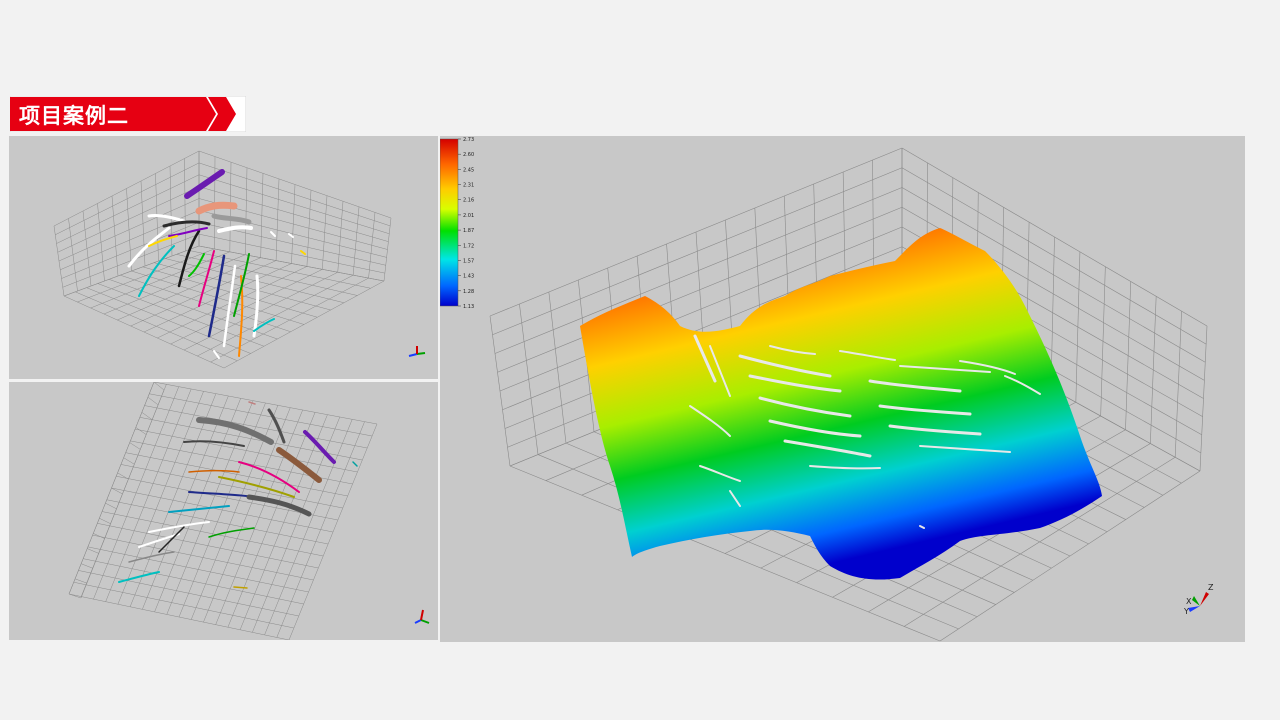 This screenshot has height=720, width=1280. What do you see at coordinates (468, 246) in the screenshot?
I see `colorbar-tick-label: 1.72` at bounding box center [468, 246].